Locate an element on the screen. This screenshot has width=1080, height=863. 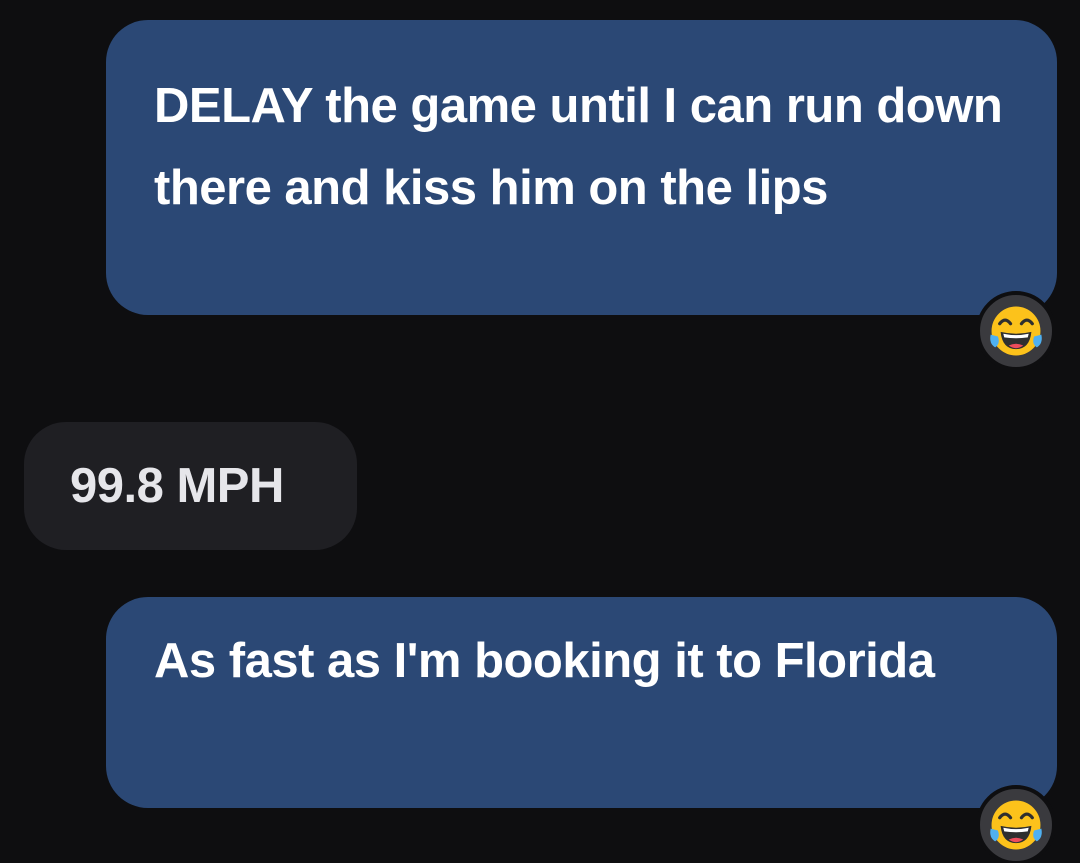
message-text: 99.8 MPH is located at coordinates (177, 486).